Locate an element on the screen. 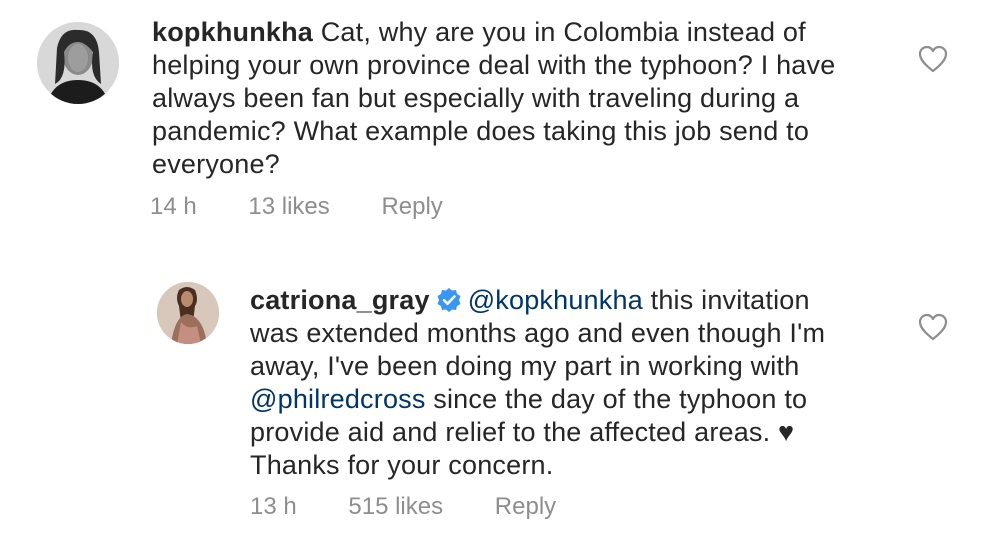 This screenshot has width=1000, height=546. comment-line: since the day of the typhoon to is located at coordinates (616, 399).